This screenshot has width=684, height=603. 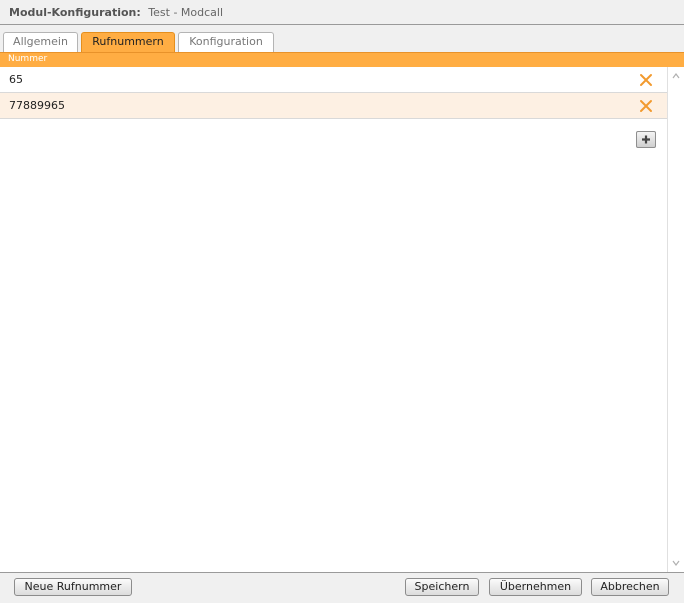 I want to click on vertical-scrollbar, so click(x=675, y=319).